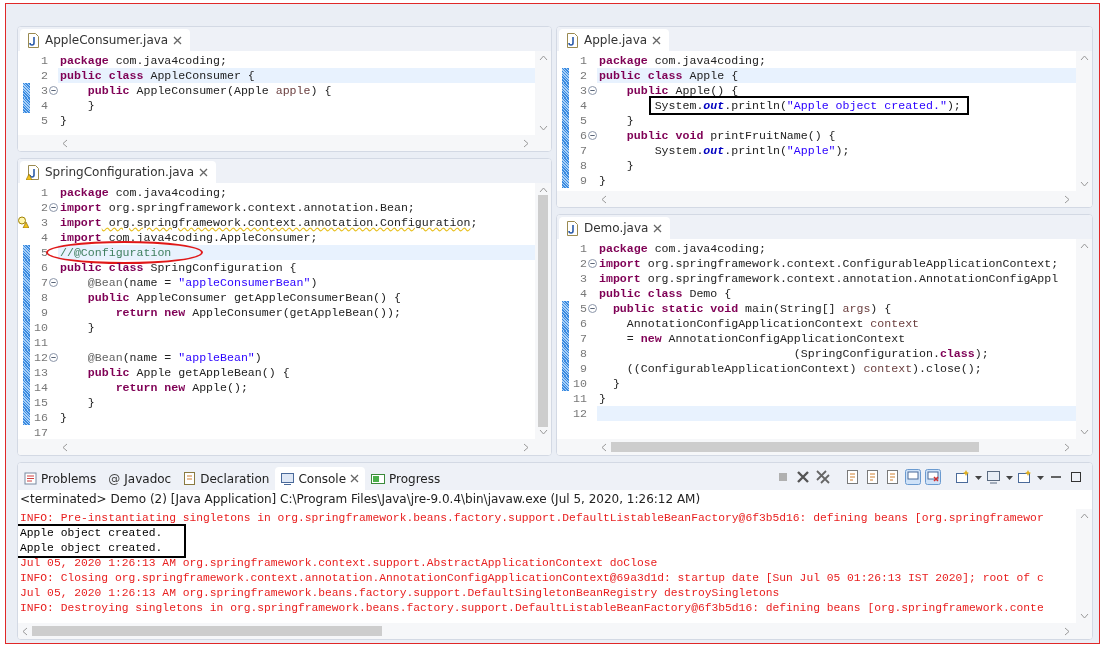 The height and width of the screenshot is (647, 1105). What do you see at coordinates (30, 478) in the screenshot?
I see `problems-icon` at bounding box center [30, 478].